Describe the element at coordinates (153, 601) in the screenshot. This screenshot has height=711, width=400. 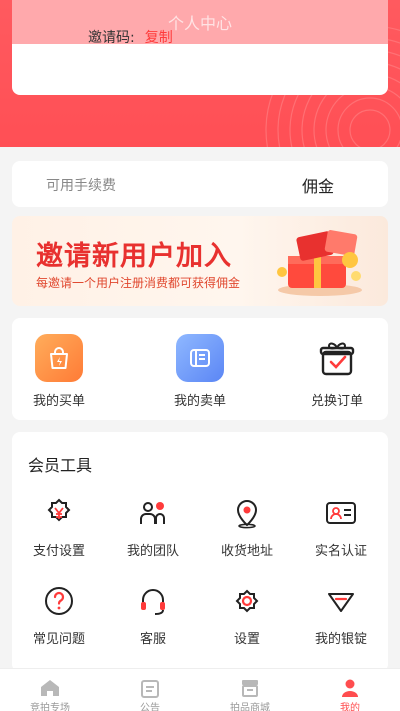
I see `headset-icon` at that location.